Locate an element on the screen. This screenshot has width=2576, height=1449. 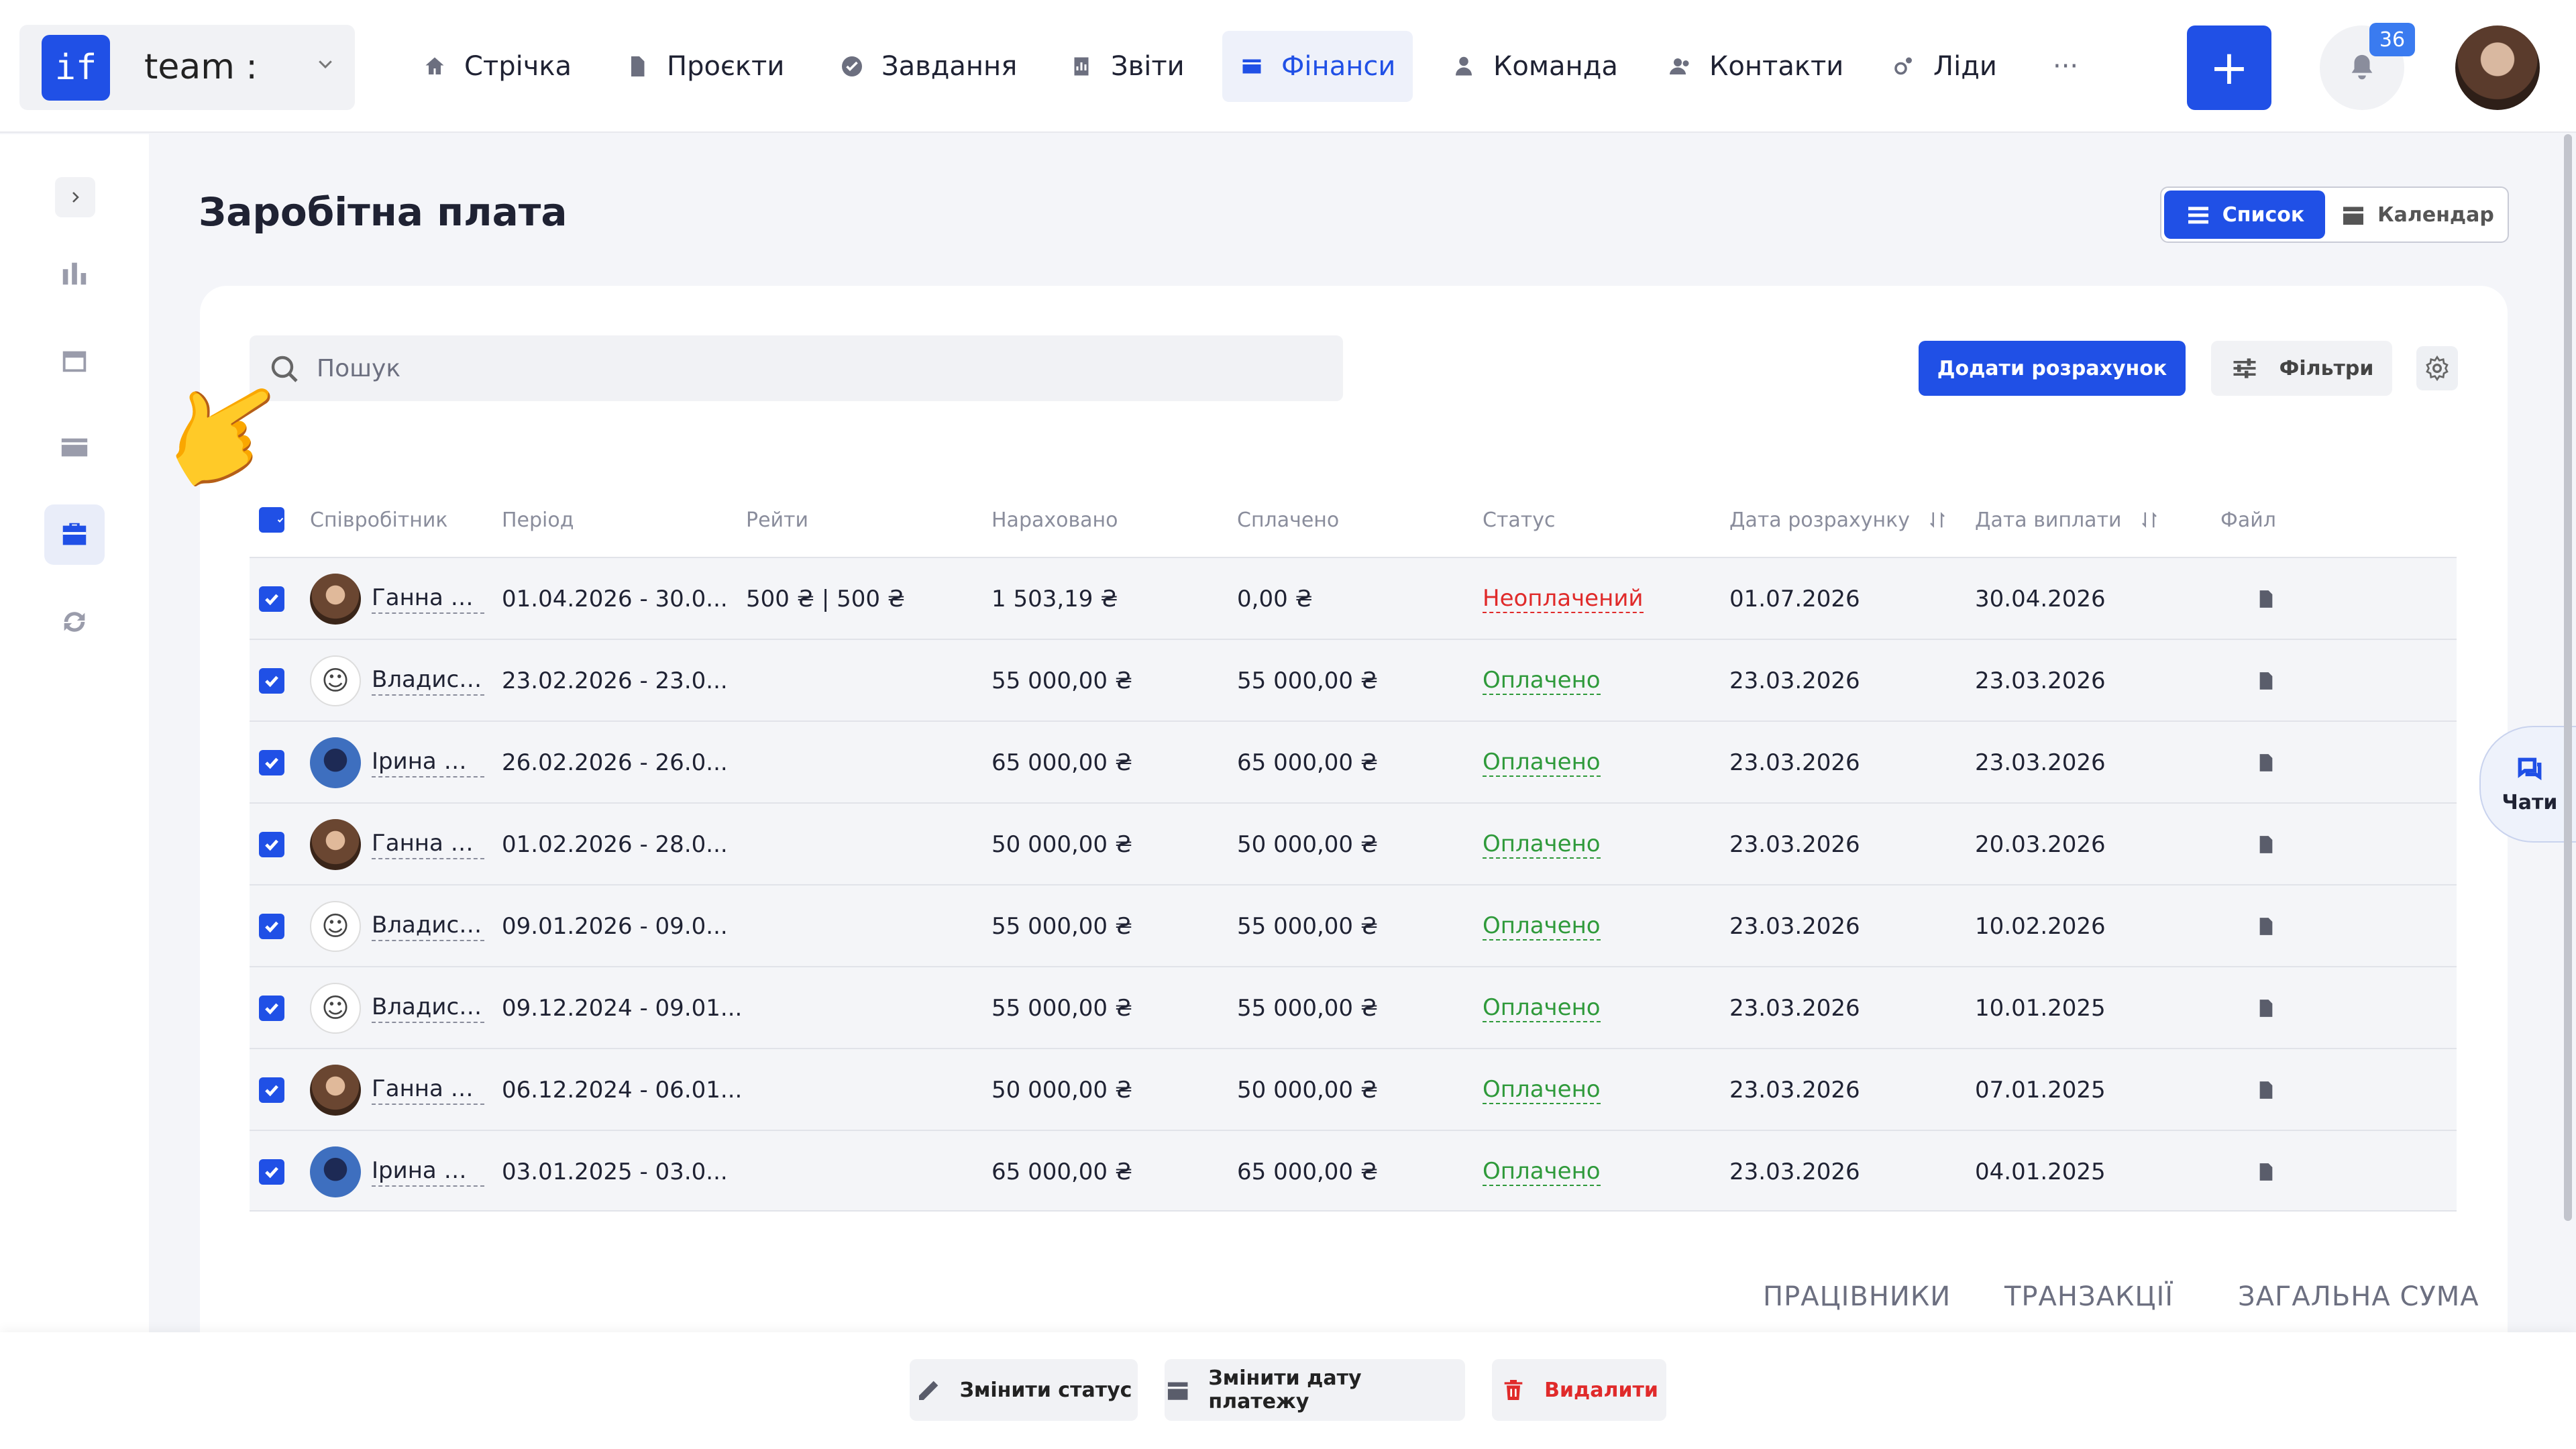
nav-item-projects: Проєкти is located at coordinates (705, 66).